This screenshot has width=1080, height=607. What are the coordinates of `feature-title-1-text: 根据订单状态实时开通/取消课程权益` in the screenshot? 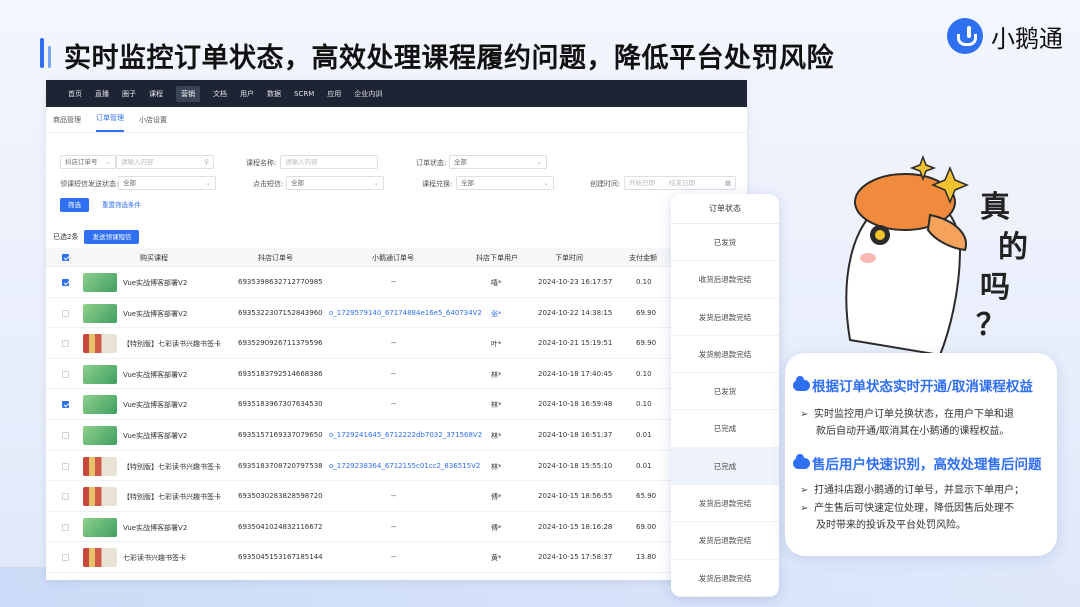 It's located at (922, 387).